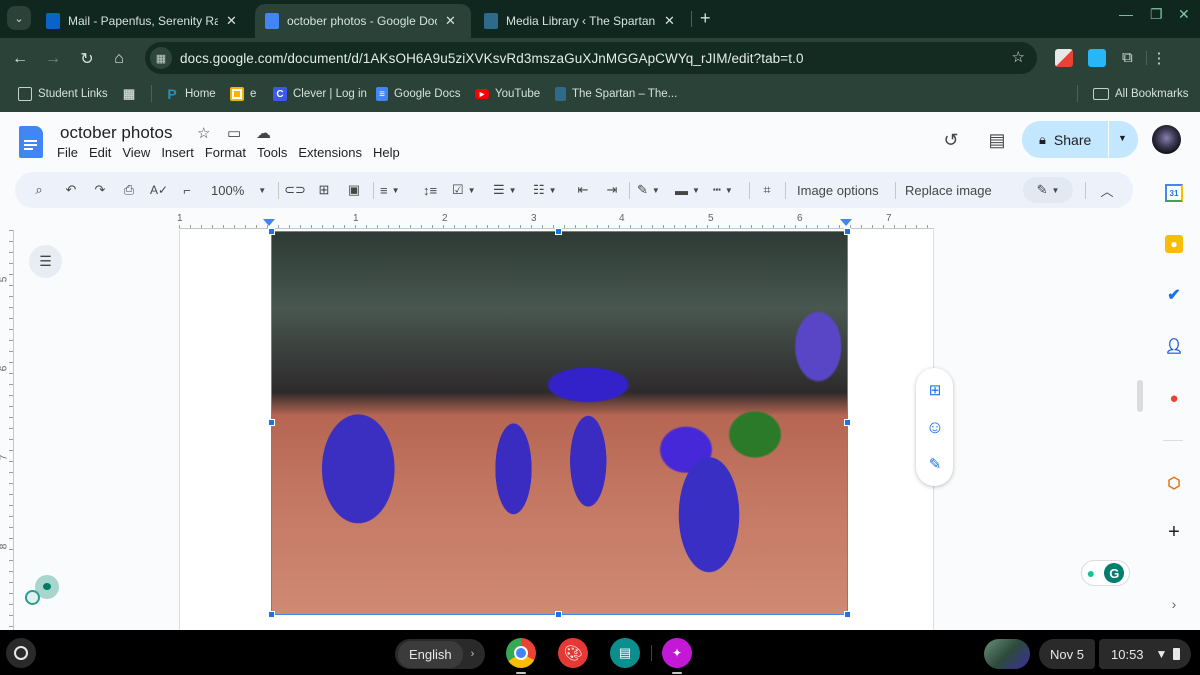 Image resolution: width=1200 pixels, height=675 pixels. Describe the element at coordinates (1174, 244) in the screenshot. I see `google-keep-icon: ●` at that location.